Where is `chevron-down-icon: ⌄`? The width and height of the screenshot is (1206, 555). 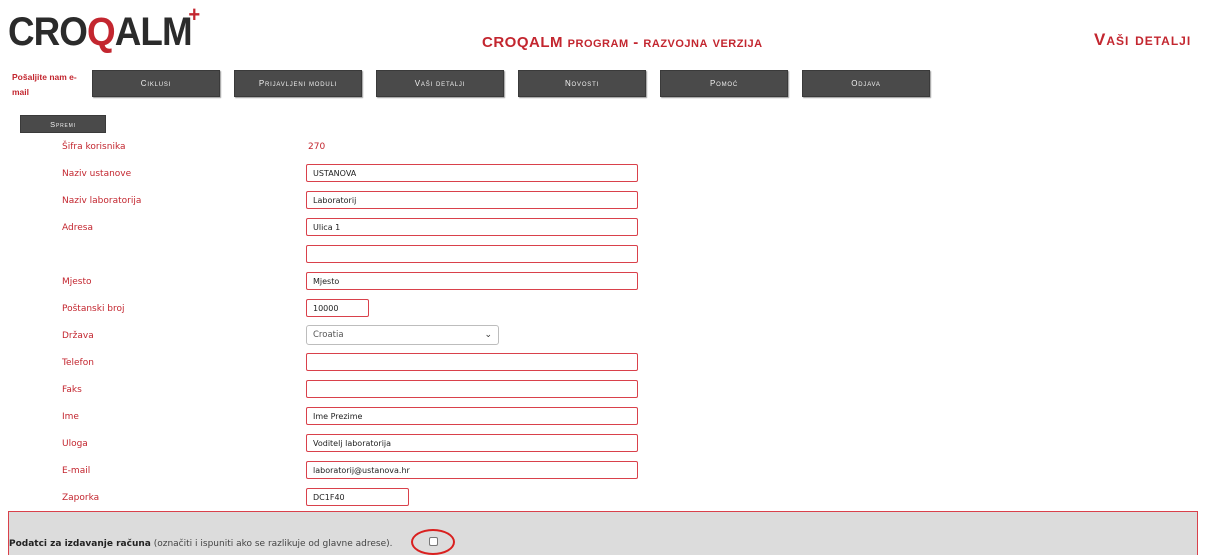 chevron-down-icon: ⌄ is located at coordinates (488, 335).